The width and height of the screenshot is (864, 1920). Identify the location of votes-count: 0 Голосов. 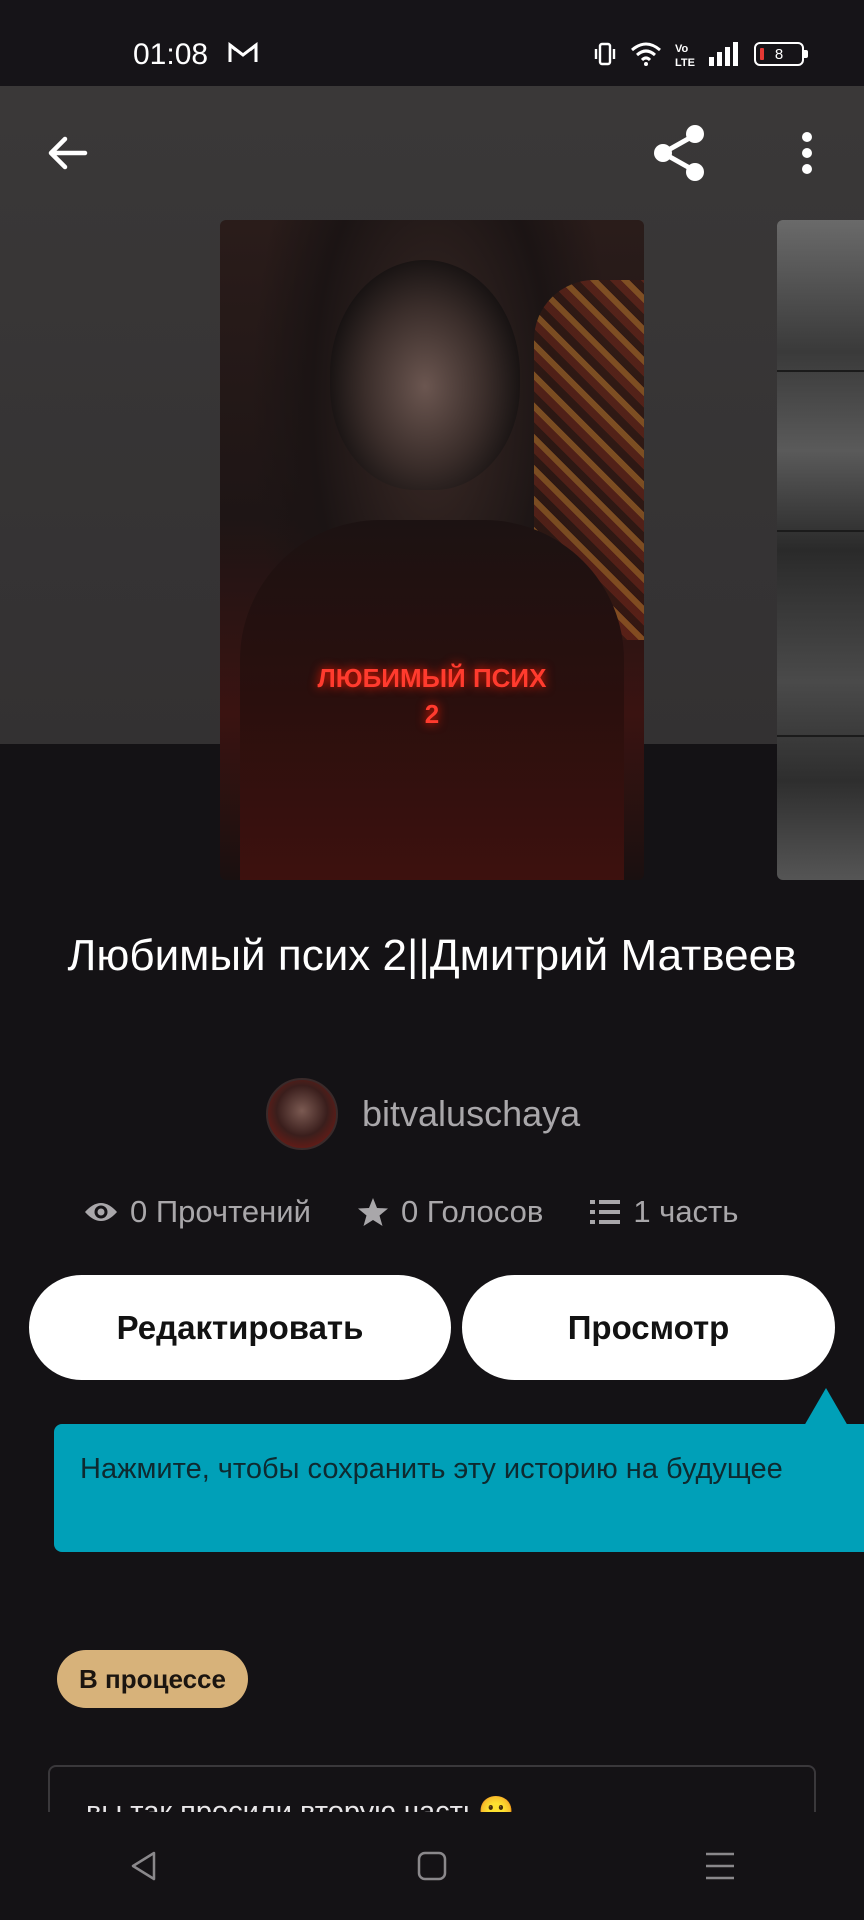
(472, 1211).